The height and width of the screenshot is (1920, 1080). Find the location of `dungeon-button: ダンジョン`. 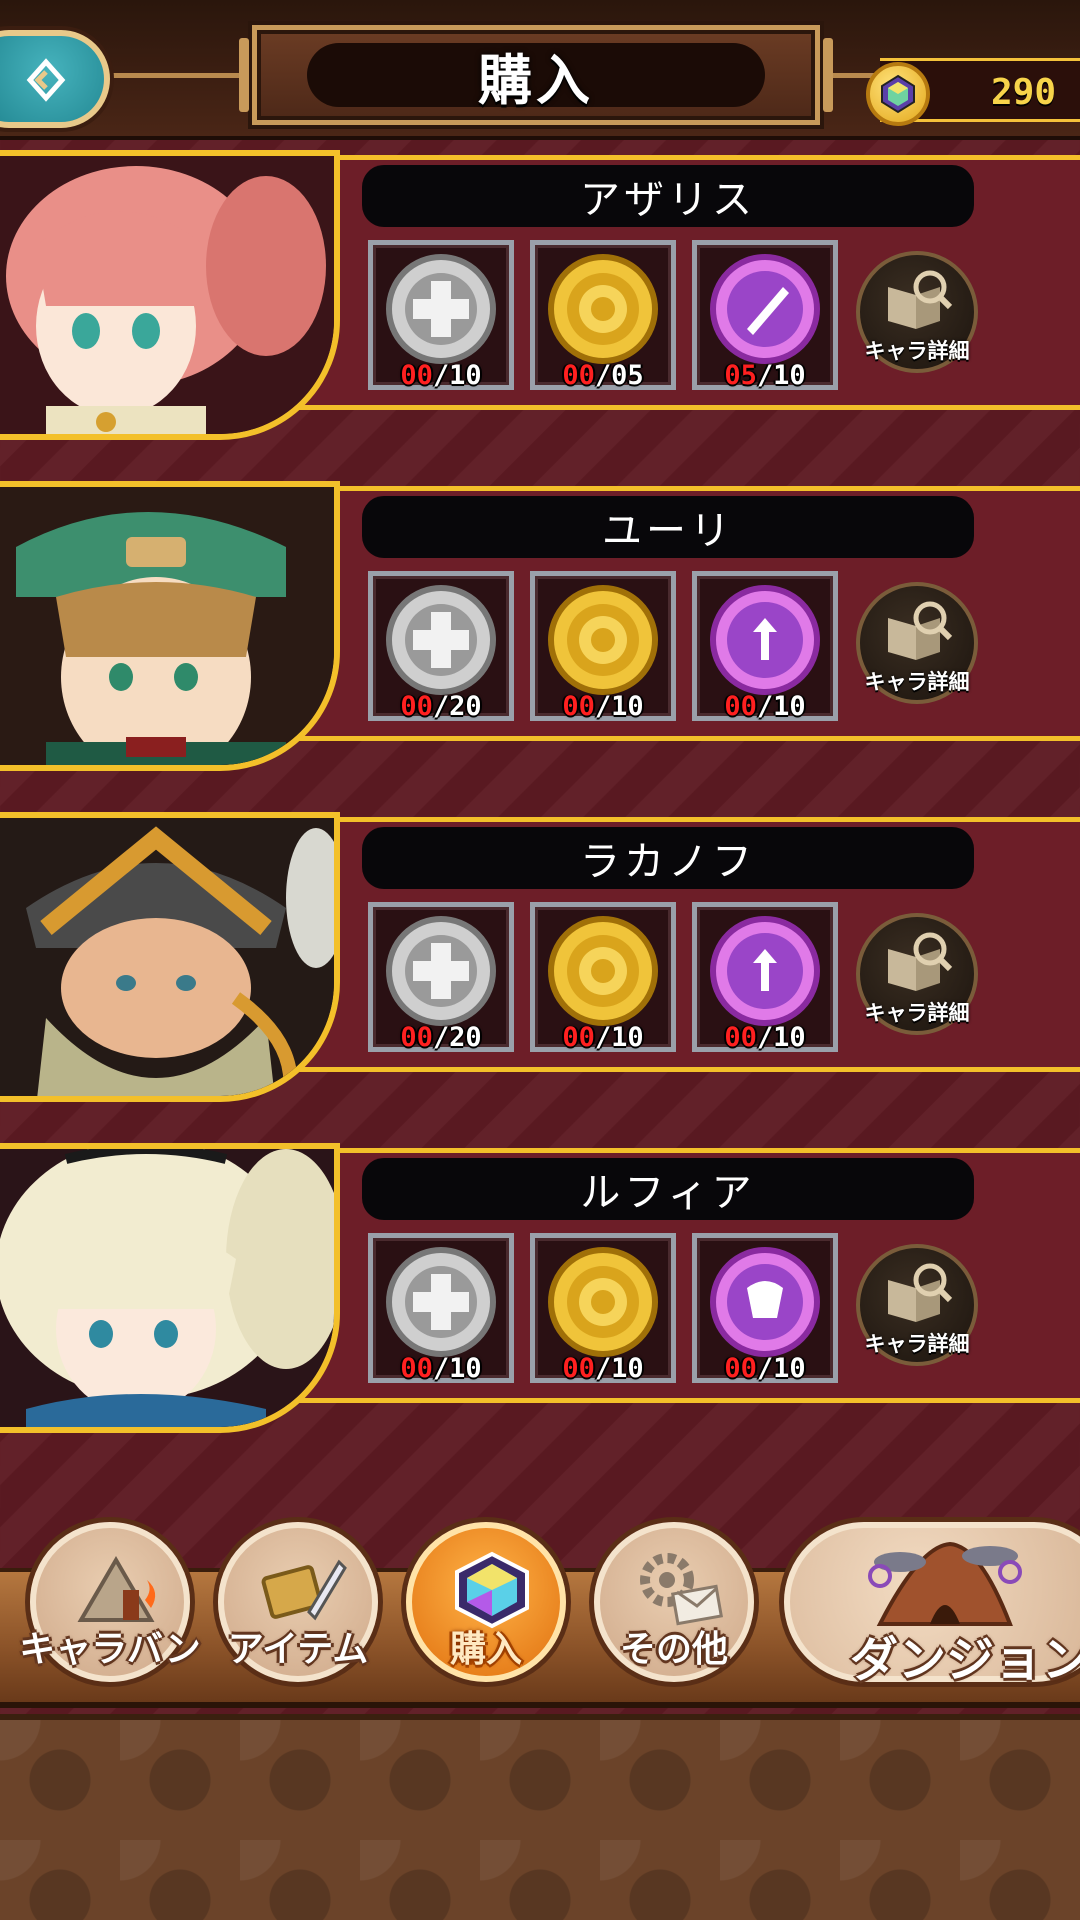

dungeon-button: ダンジョン is located at coordinates (932, 1605).